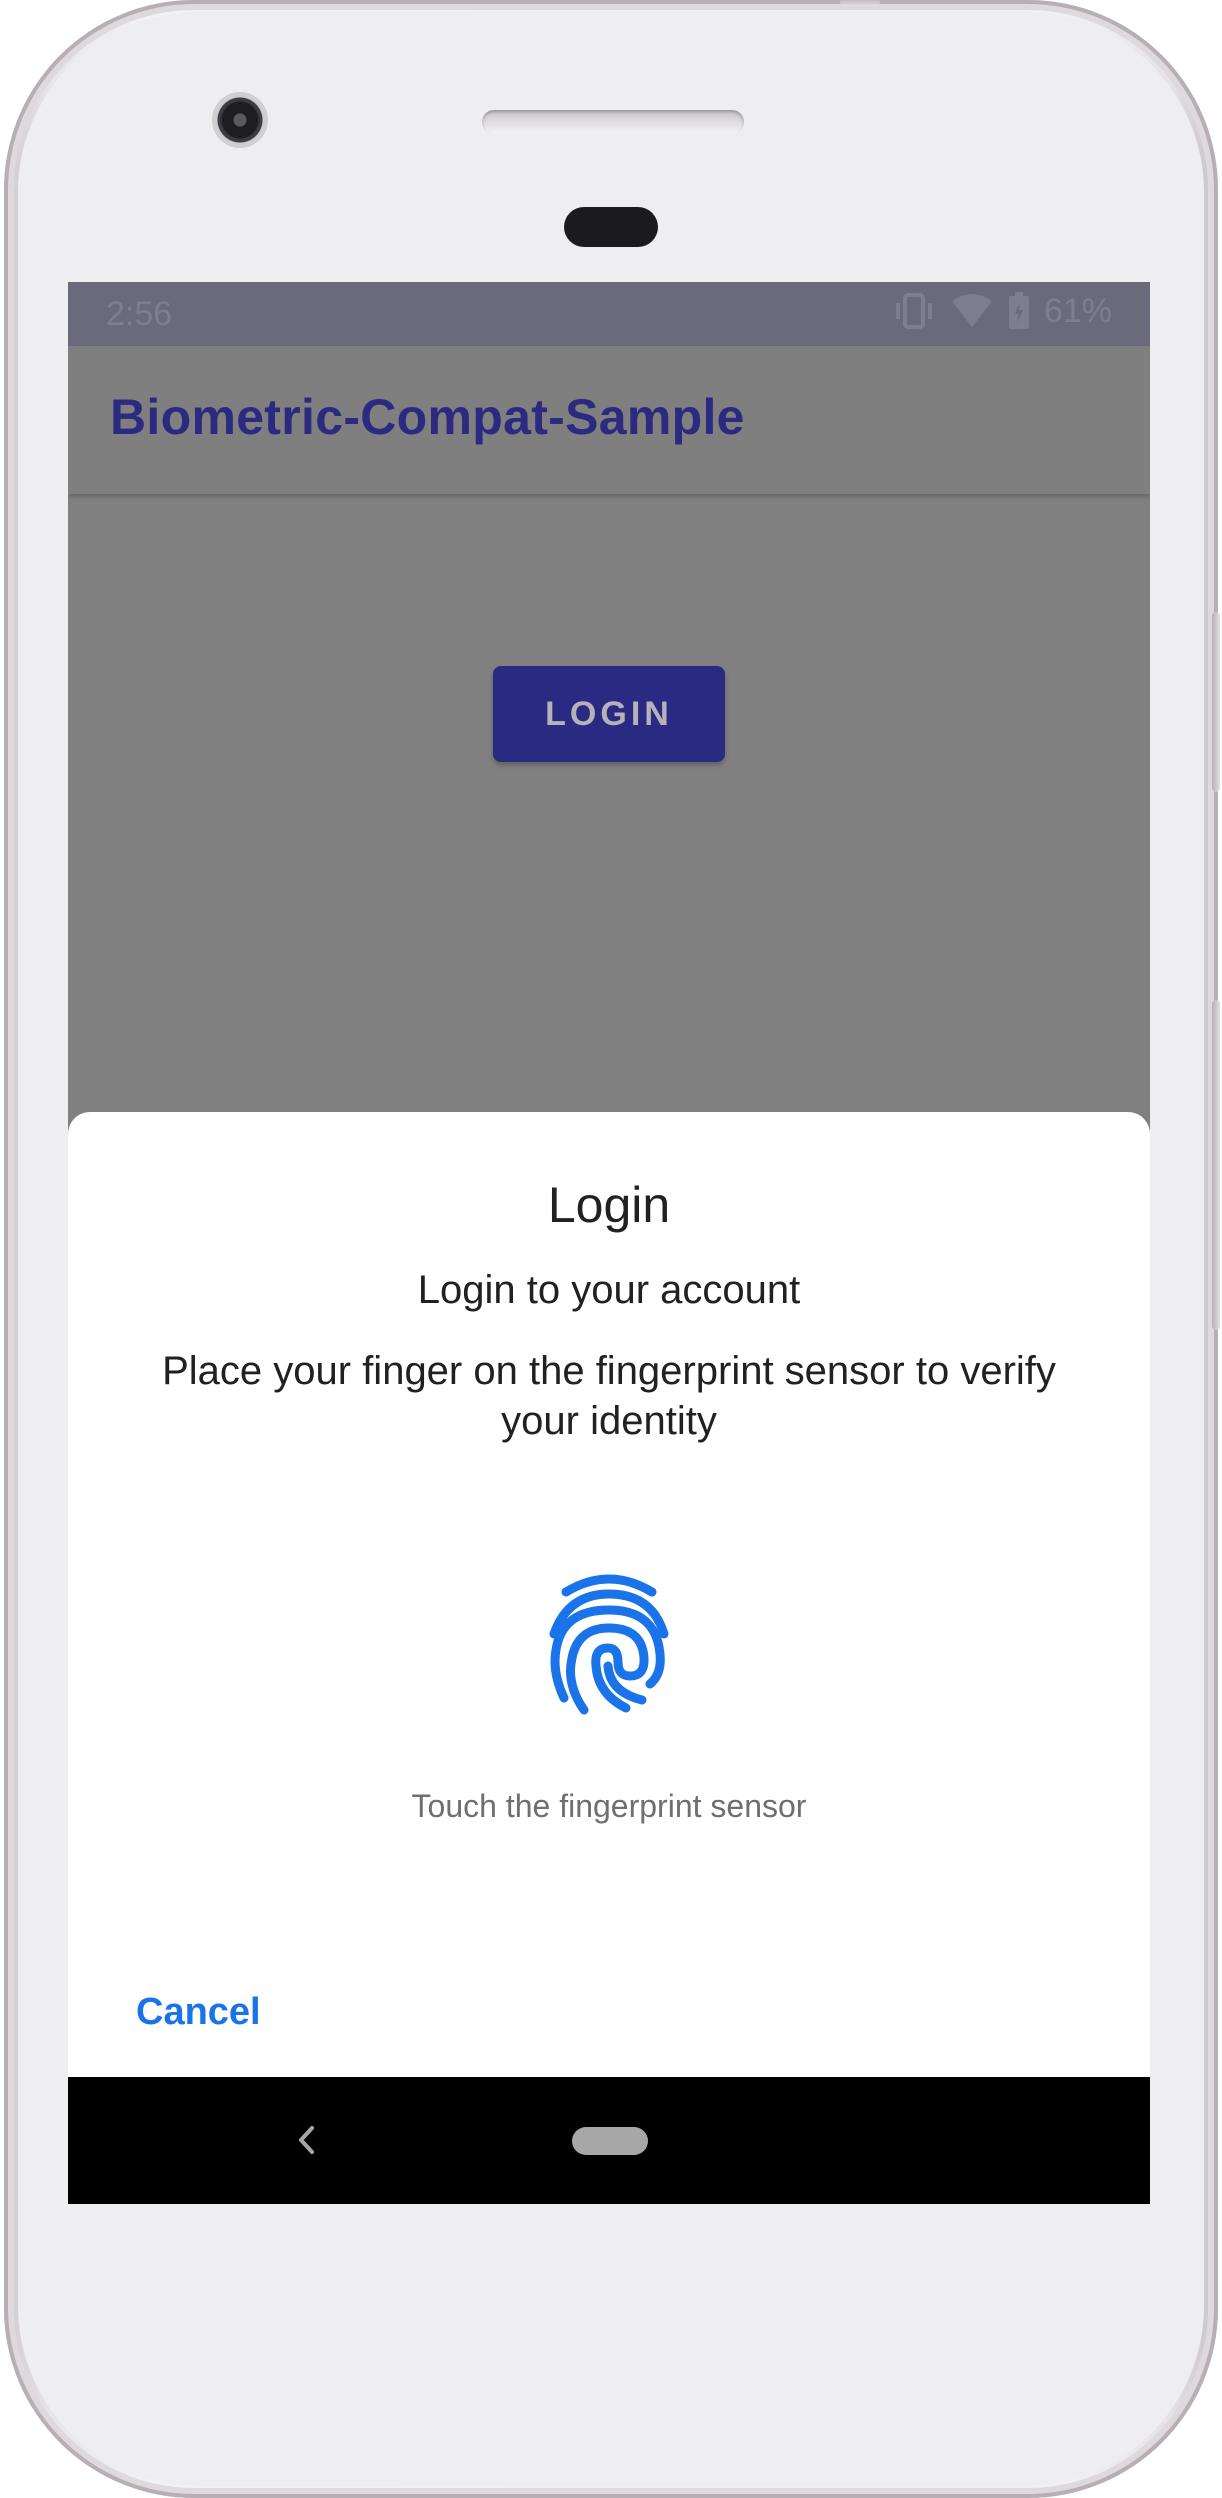 The image size is (1222, 2498). I want to click on navigation-bar, so click(609, 2140).